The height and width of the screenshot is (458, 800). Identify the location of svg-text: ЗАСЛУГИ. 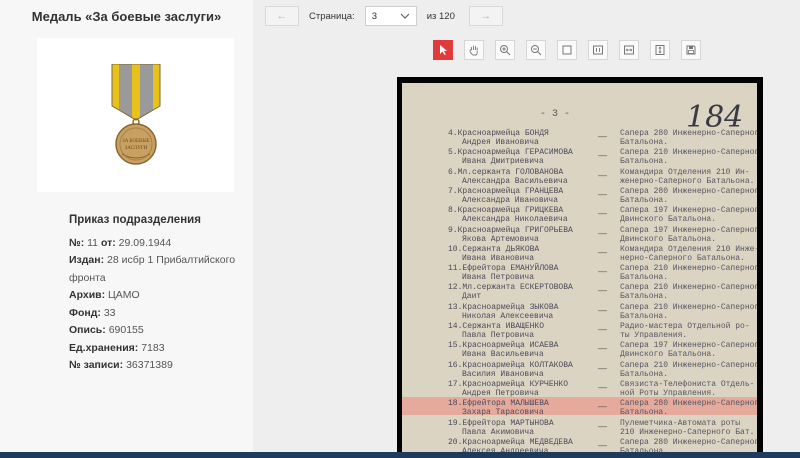
(136, 148).